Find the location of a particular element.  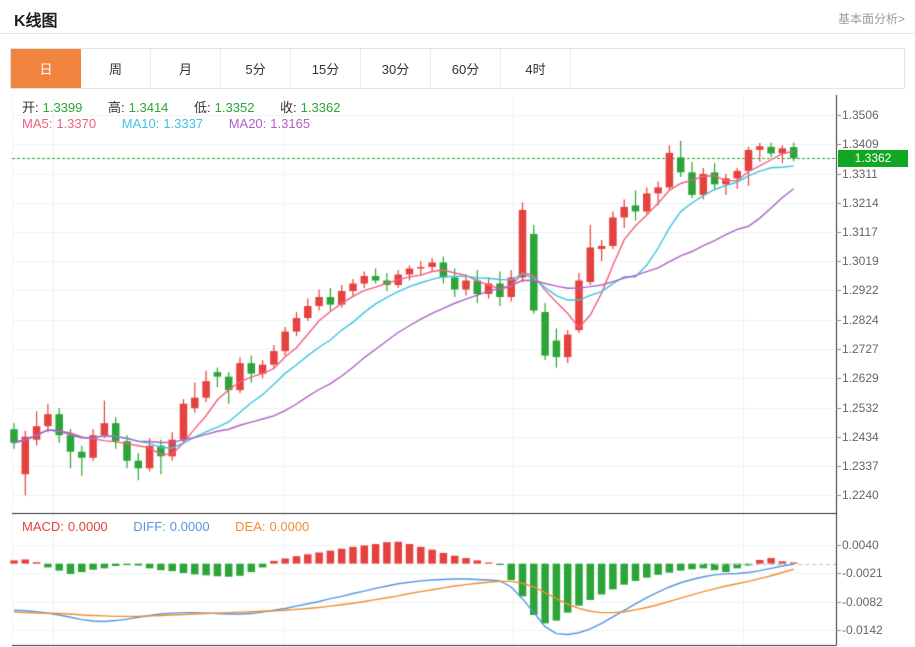

close-value: 1.3362 is located at coordinates (320, 107).